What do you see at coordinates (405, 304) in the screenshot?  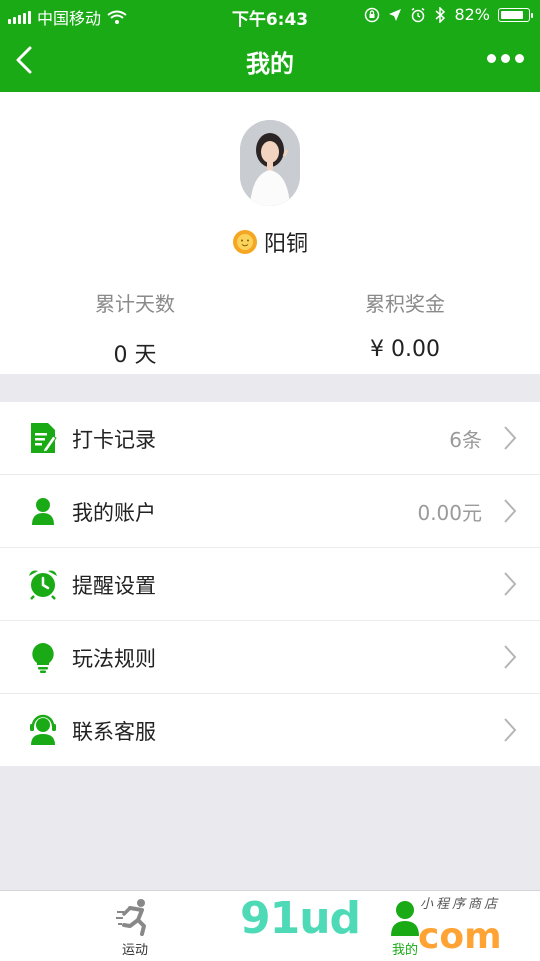 I see `stat-label: 累积奖金` at bounding box center [405, 304].